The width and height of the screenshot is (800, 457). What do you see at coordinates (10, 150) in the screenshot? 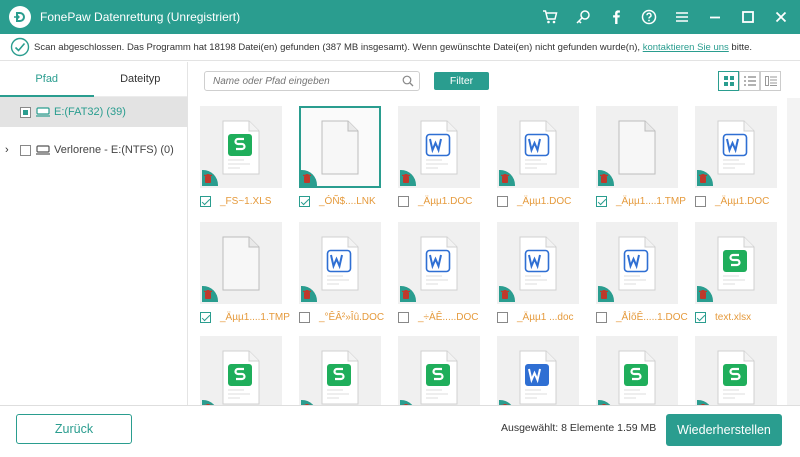
I see `expand-arrow-icon: ›` at bounding box center [10, 150].